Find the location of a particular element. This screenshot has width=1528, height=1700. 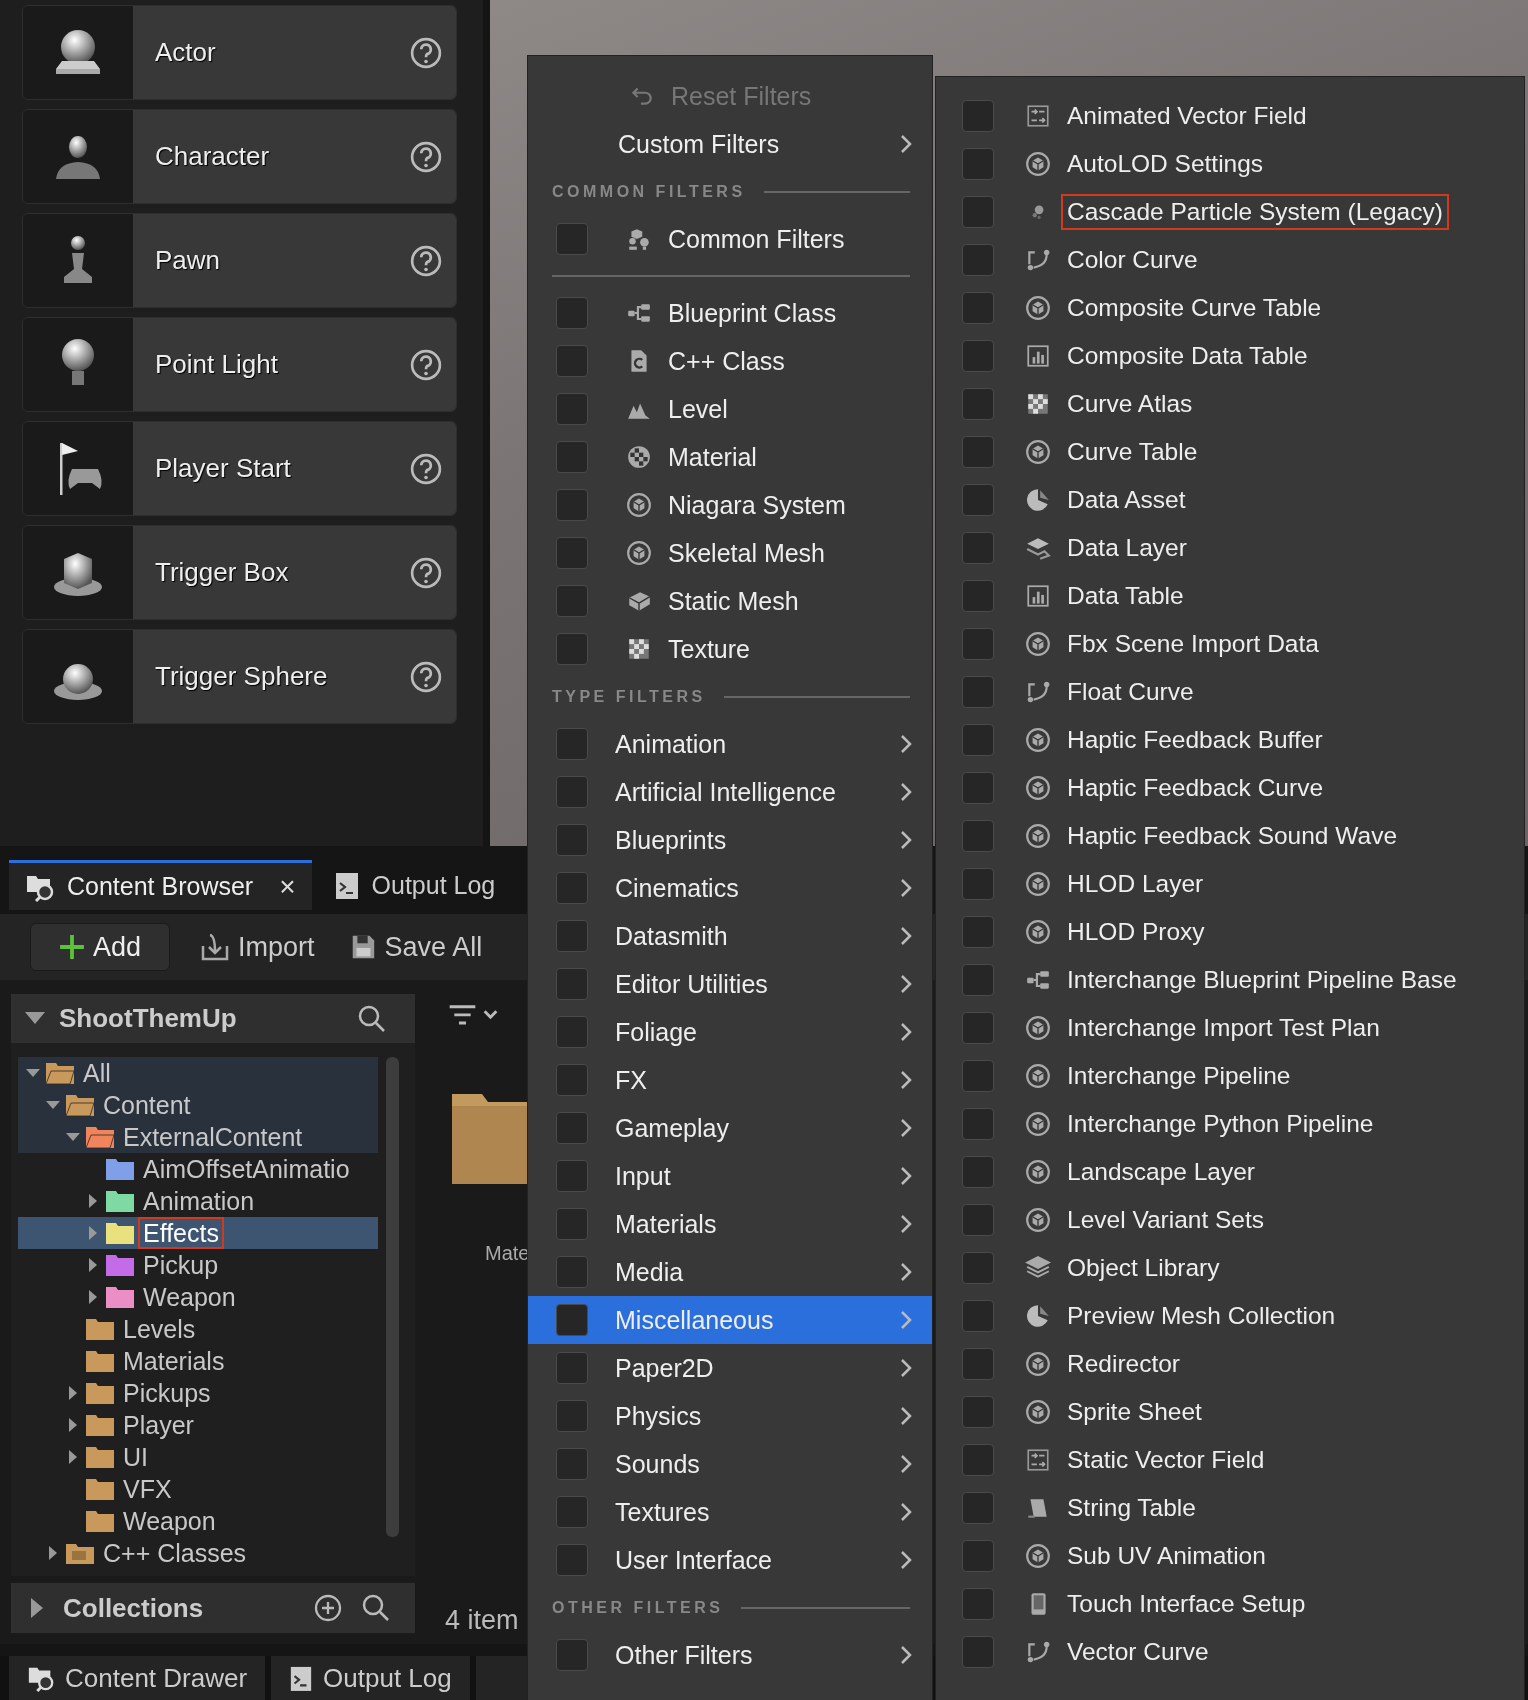

menu-item: Animation is located at coordinates (730, 744).